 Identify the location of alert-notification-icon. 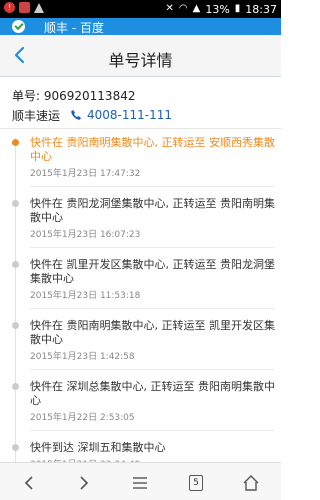
(39, 7).